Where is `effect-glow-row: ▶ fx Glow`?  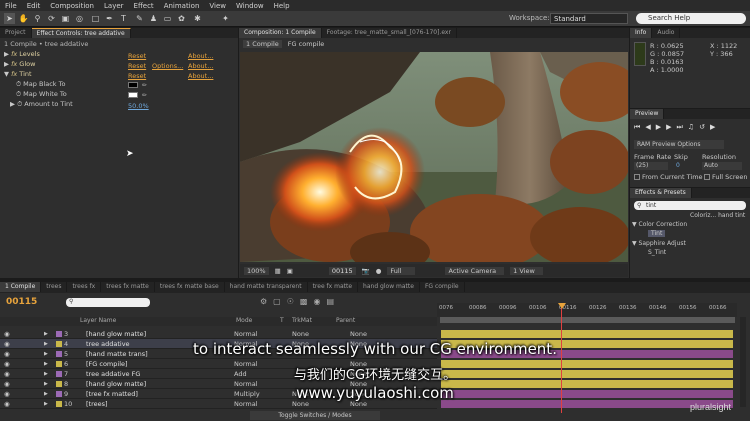 effect-glow-row: ▶ fx Glow is located at coordinates (19, 64).